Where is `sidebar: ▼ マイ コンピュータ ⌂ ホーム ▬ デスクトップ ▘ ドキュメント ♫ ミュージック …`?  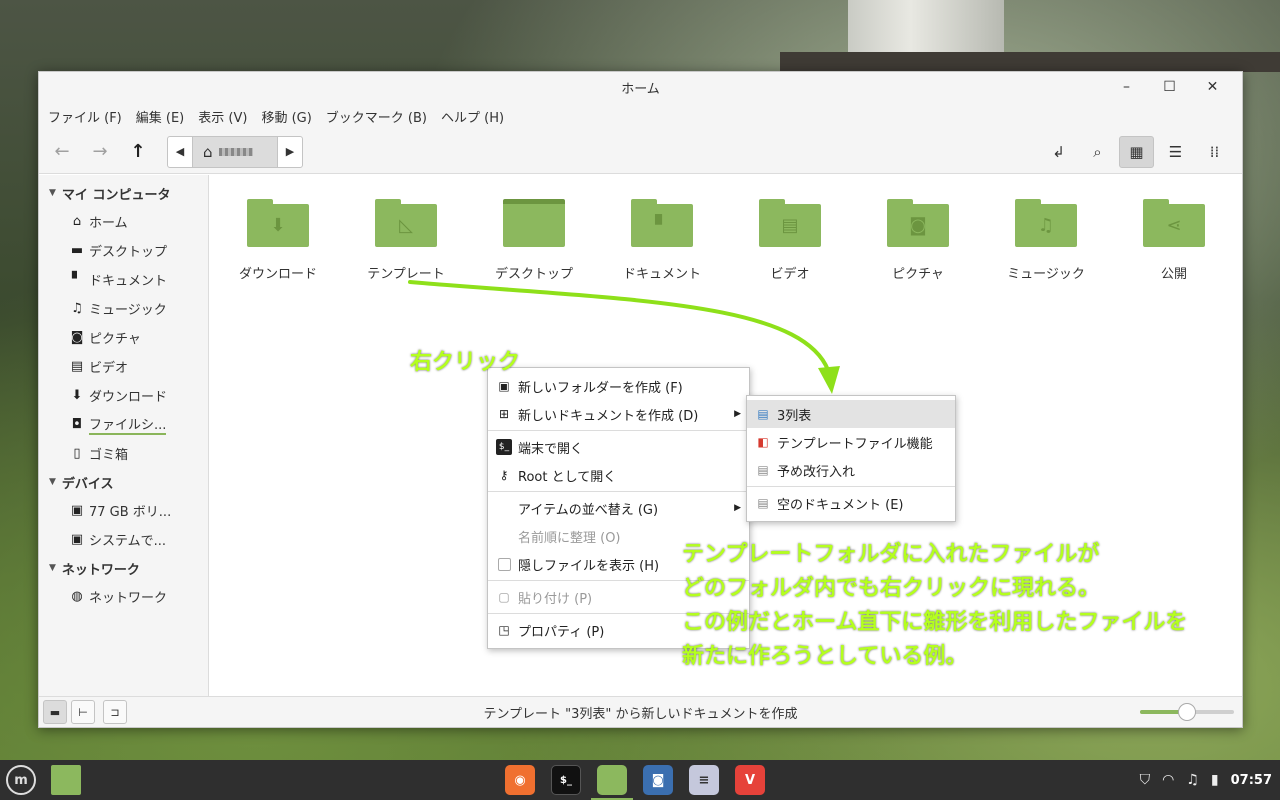 sidebar: ▼ マイ コンピュータ ⌂ ホーム ▬ デスクトップ ▘ ドキュメント ♫ ミュージック … is located at coordinates (124, 435).